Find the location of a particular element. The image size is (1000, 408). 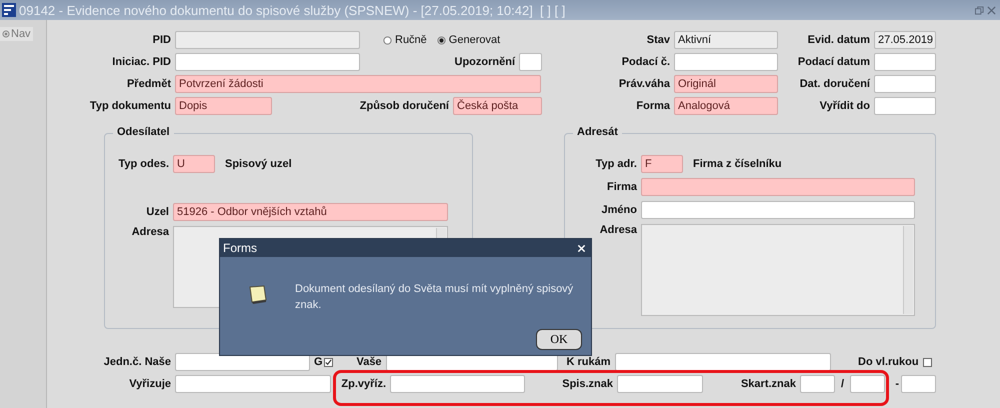

input-field: Dopis is located at coordinates (223, 106).